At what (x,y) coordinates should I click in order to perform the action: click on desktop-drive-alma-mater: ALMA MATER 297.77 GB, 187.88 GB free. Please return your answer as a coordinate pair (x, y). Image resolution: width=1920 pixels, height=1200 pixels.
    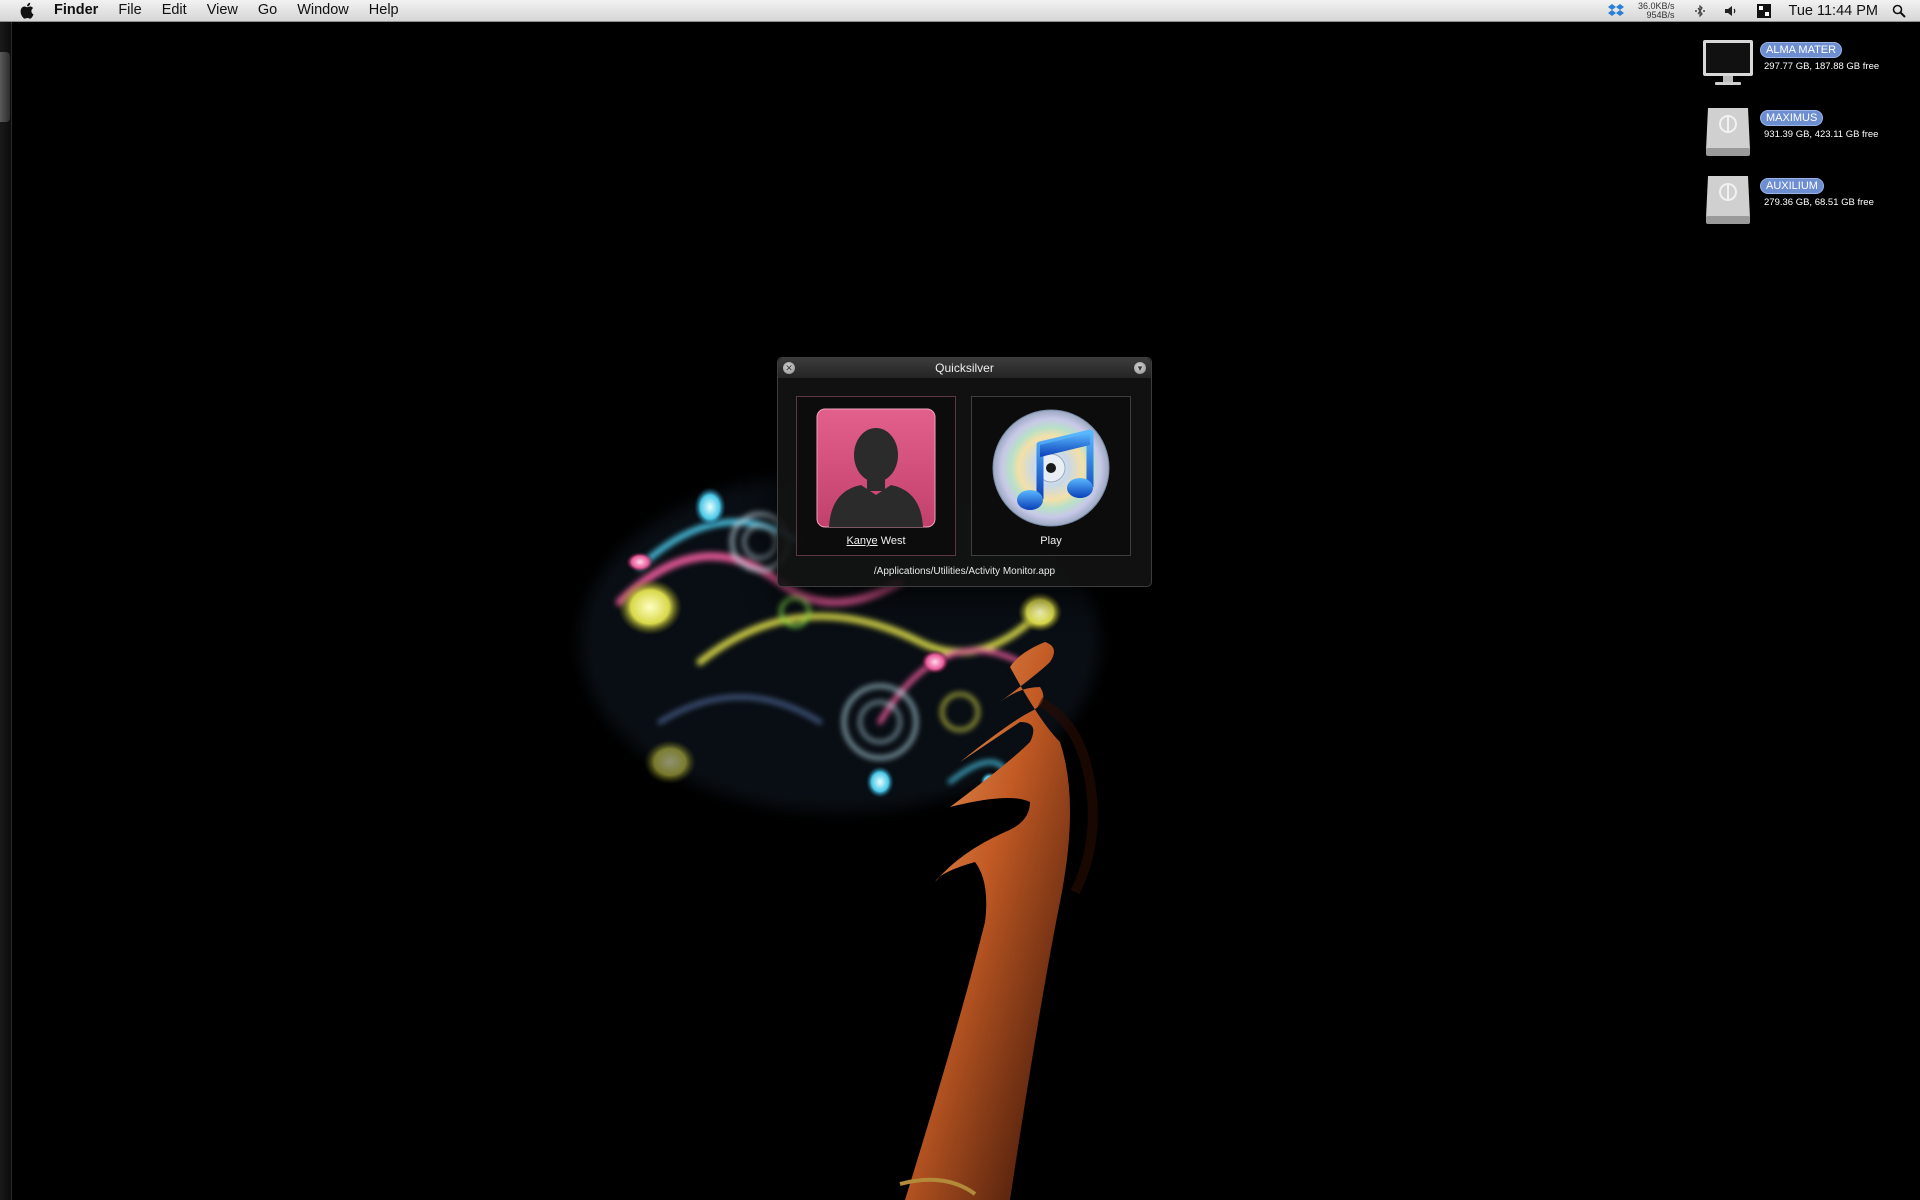
    Looking at the image, I should click on (1805, 64).